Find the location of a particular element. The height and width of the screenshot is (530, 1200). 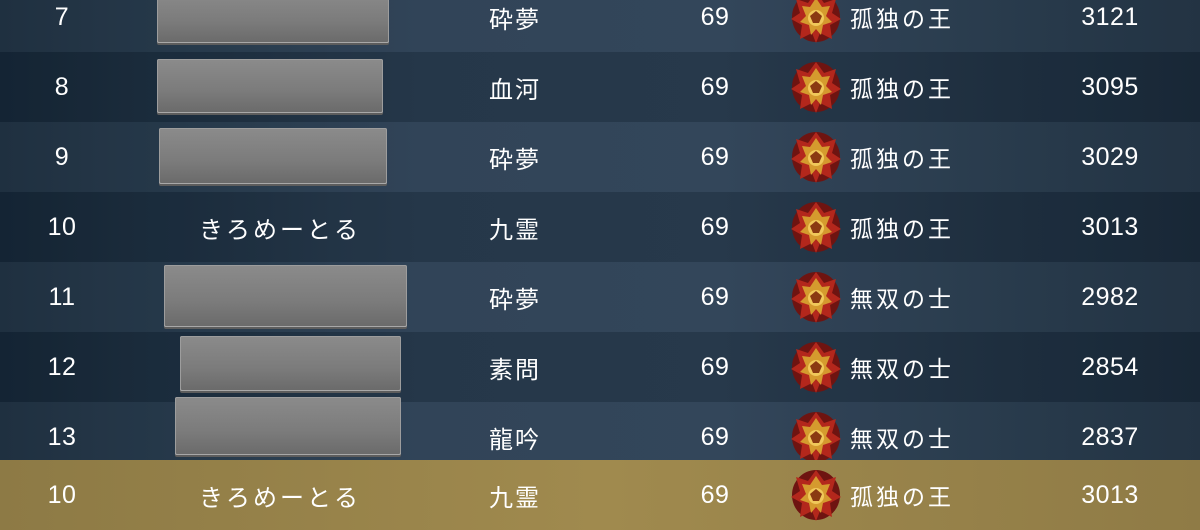

rank-number: 7 is located at coordinates (62, 16).